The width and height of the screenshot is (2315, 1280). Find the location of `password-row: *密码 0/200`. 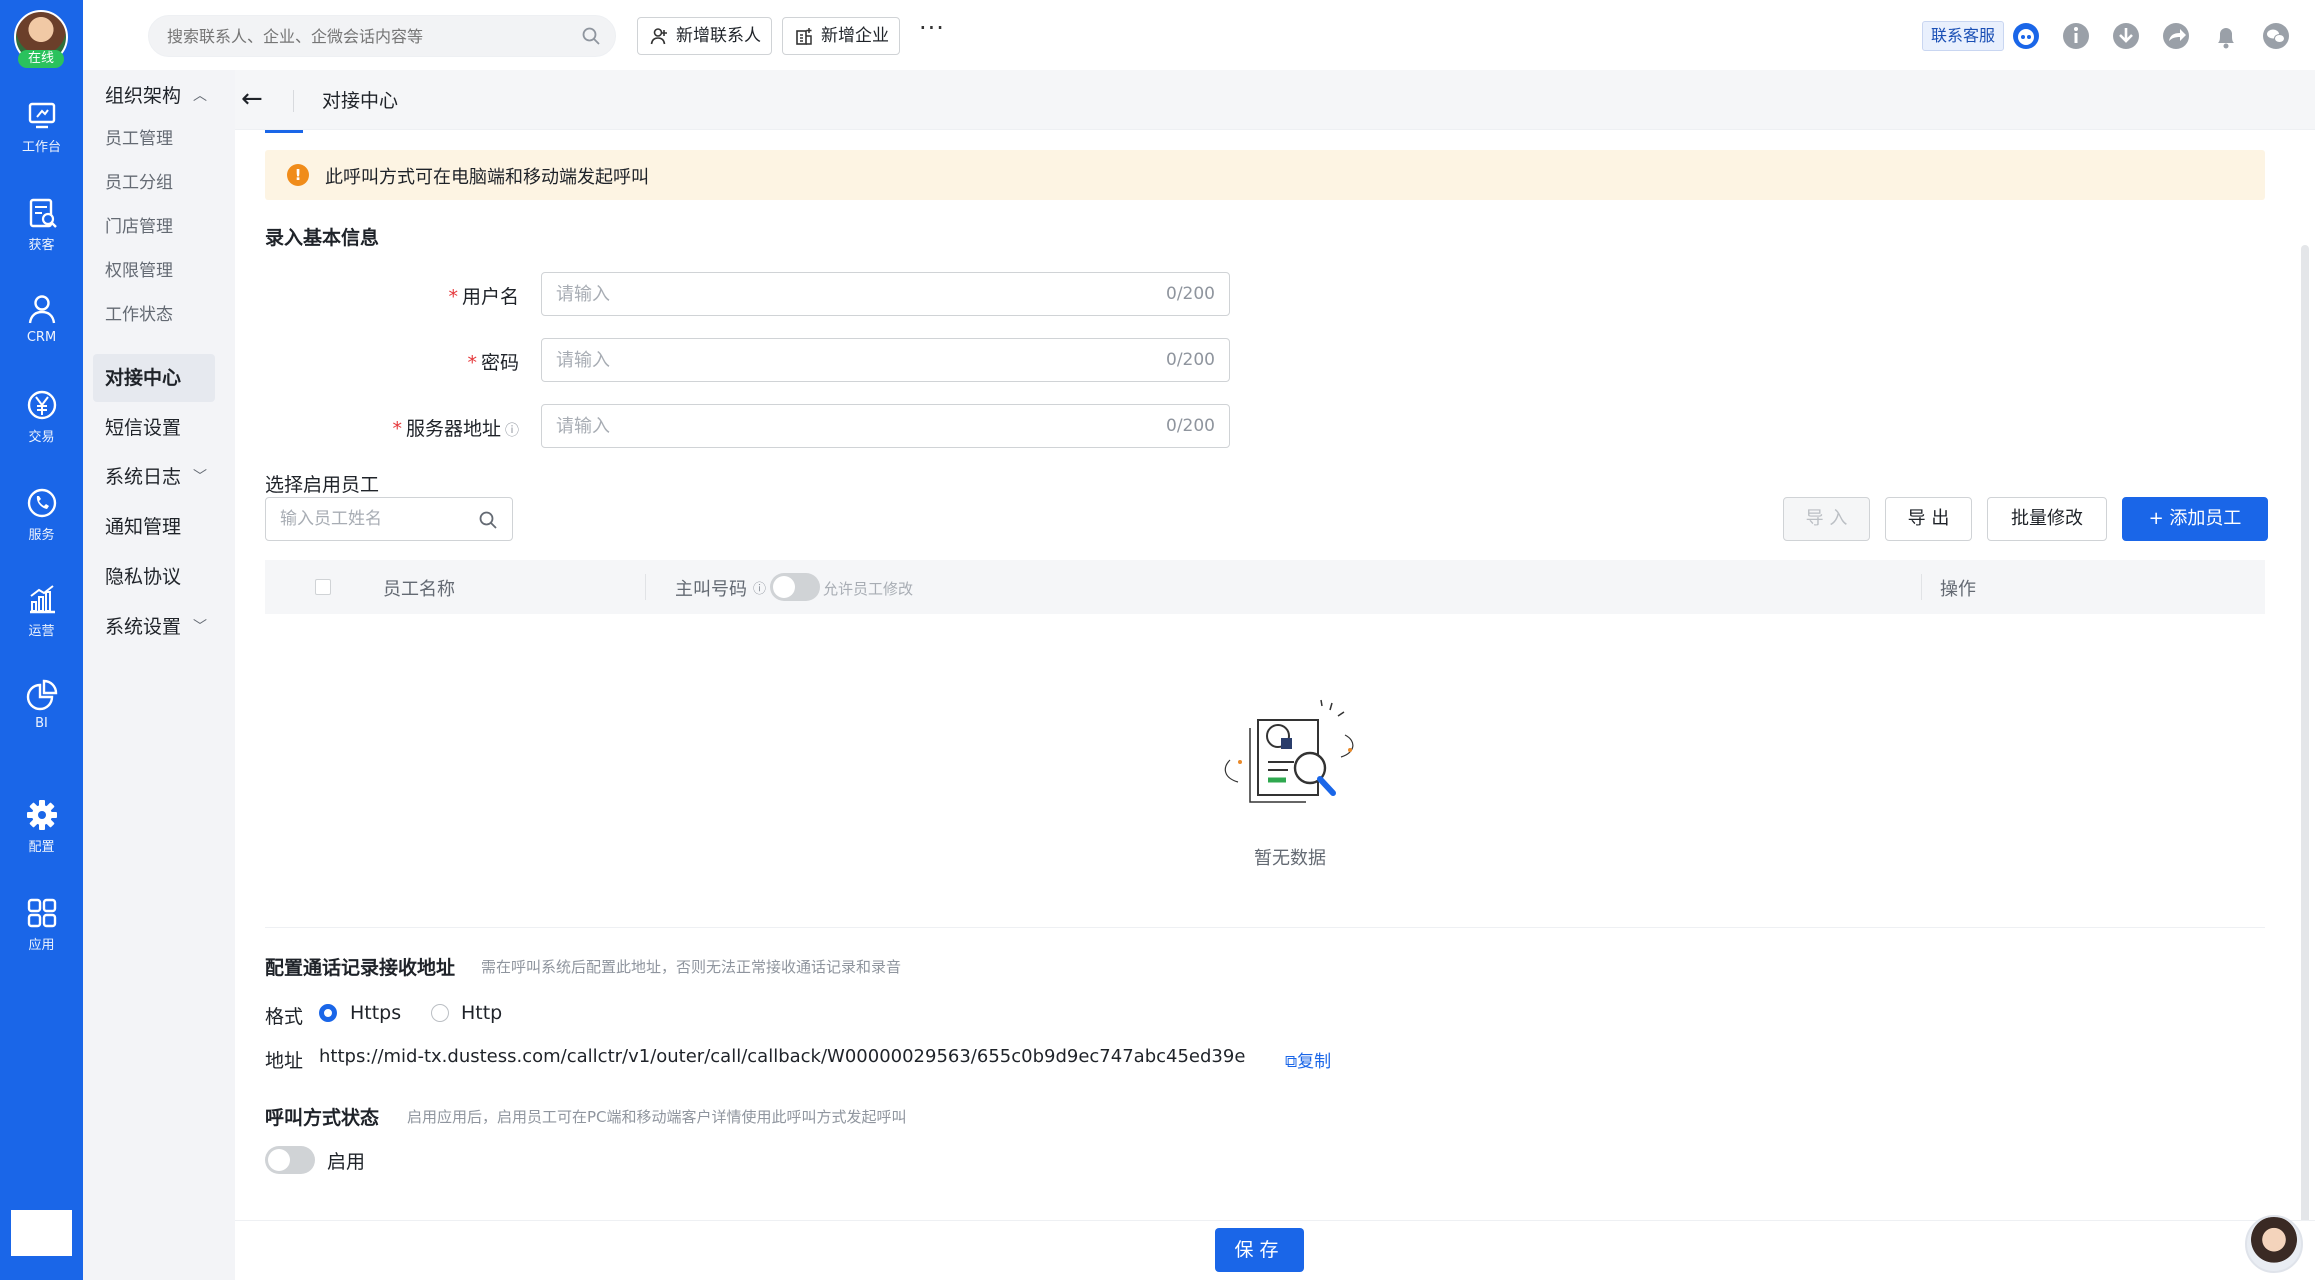

password-row: *密码 0/200 is located at coordinates (735, 360).